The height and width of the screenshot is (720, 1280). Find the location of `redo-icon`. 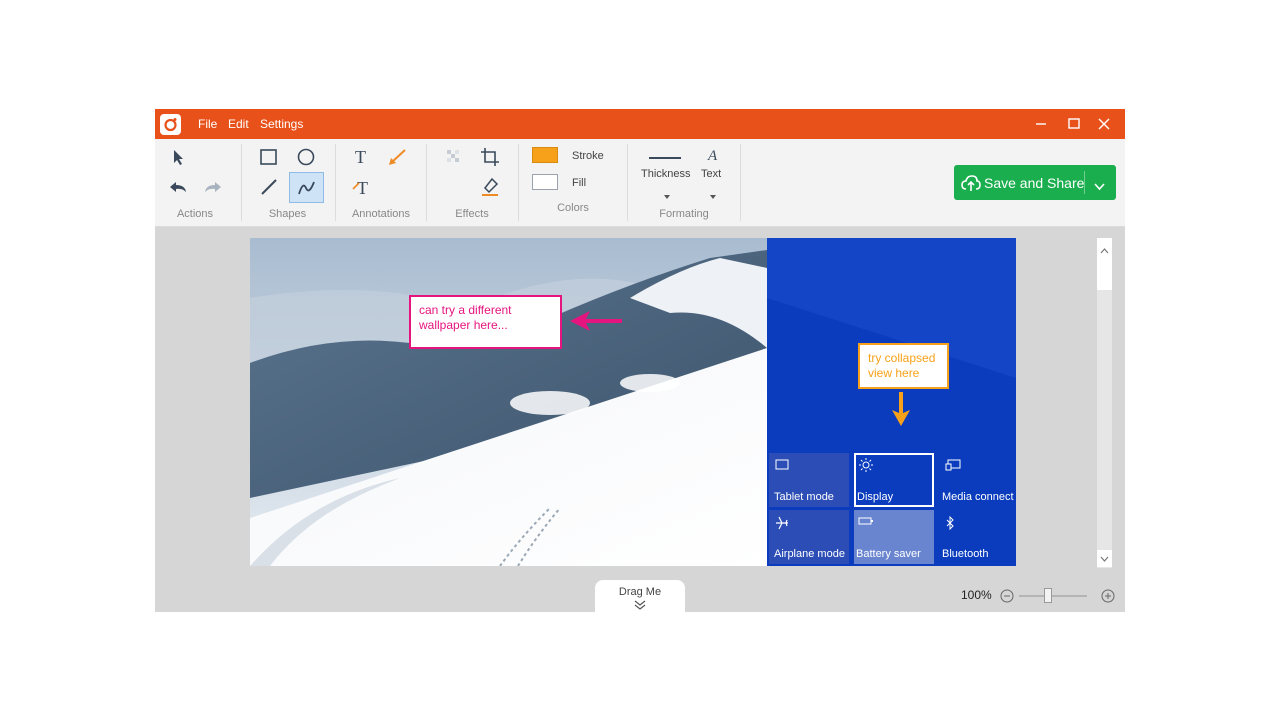

redo-icon is located at coordinates (213, 187).